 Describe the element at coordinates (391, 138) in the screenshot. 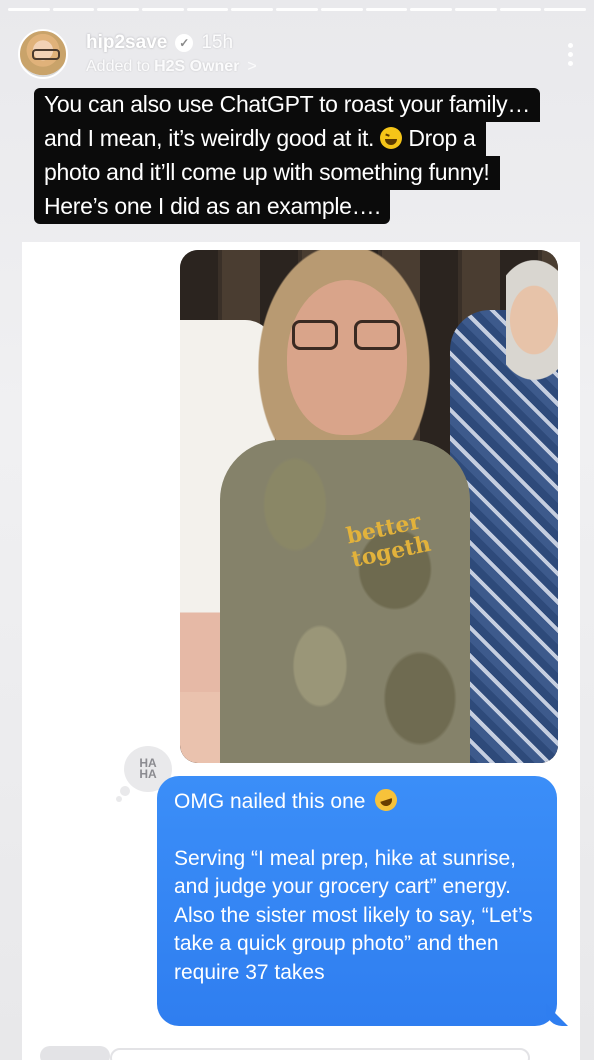

I see `laughing-emoji-icon` at that location.